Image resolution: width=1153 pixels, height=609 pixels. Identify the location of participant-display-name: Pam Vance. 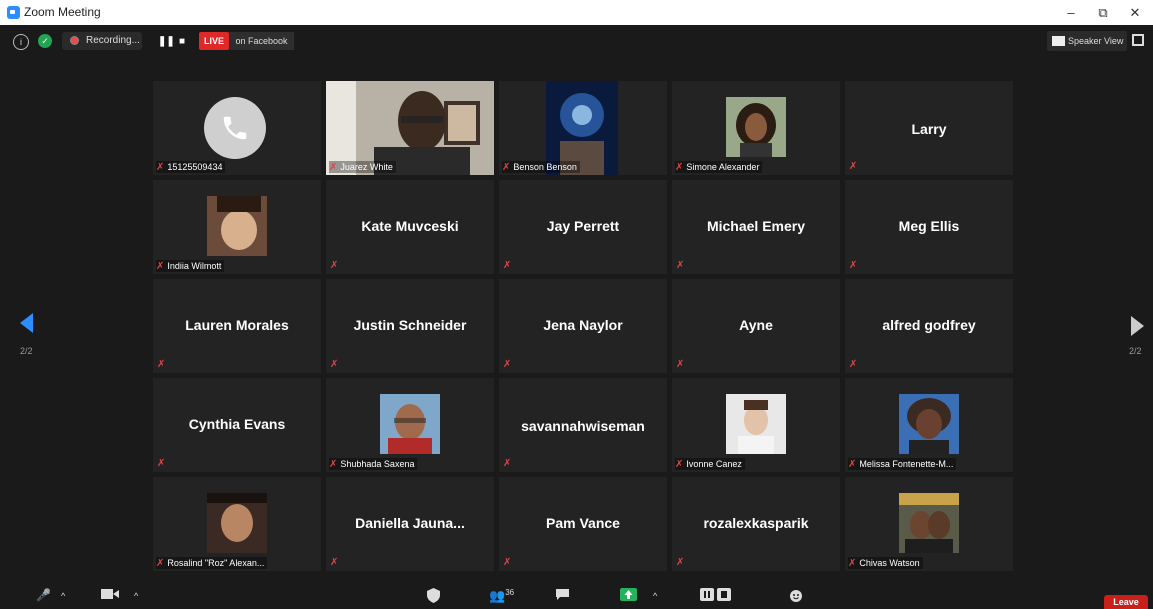
(583, 523).